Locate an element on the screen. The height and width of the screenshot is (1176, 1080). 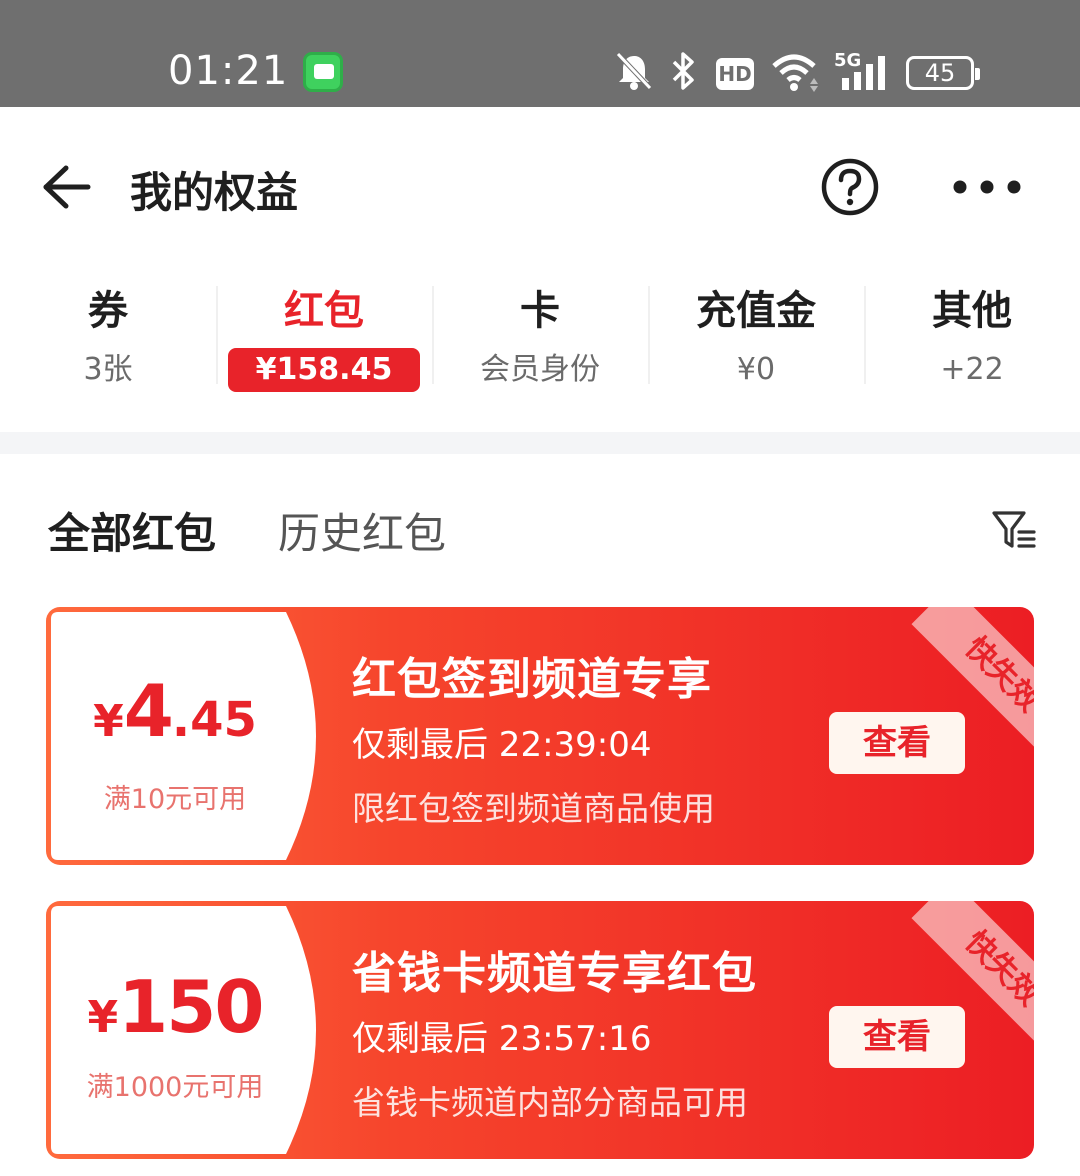
help-icon is located at coordinates (850, 187).